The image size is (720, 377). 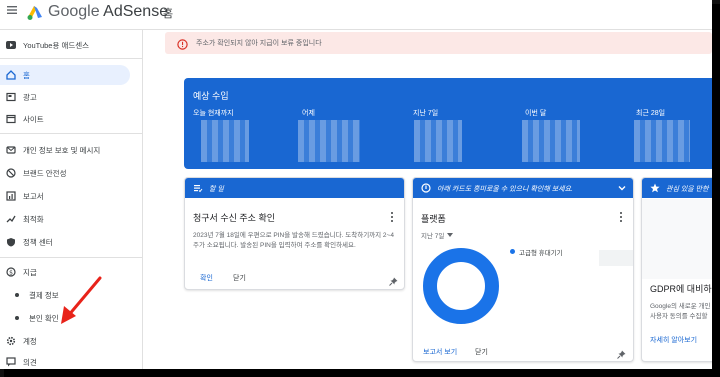 What do you see at coordinates (11, 119) in the screenshot?
I see `sites-icon` at bounding box center [11, 119].